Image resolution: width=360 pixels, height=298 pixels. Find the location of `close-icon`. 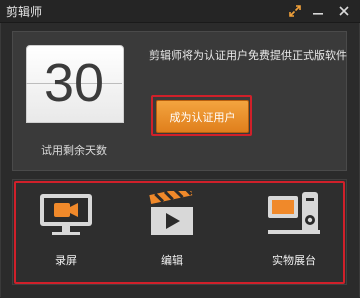

close-icon is located at coordinates (344, 11).